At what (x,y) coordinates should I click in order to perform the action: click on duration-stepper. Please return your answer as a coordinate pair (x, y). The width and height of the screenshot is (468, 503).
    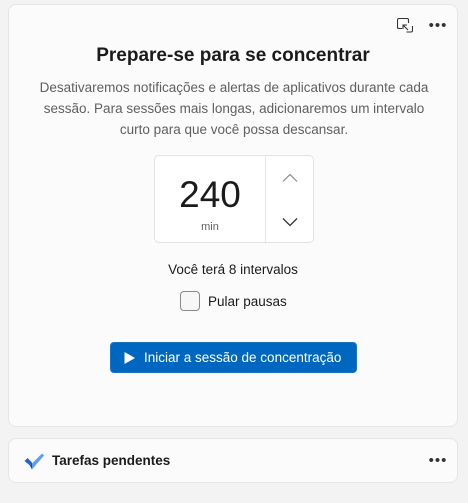
    Looking at the image, I should click on (289, 199).